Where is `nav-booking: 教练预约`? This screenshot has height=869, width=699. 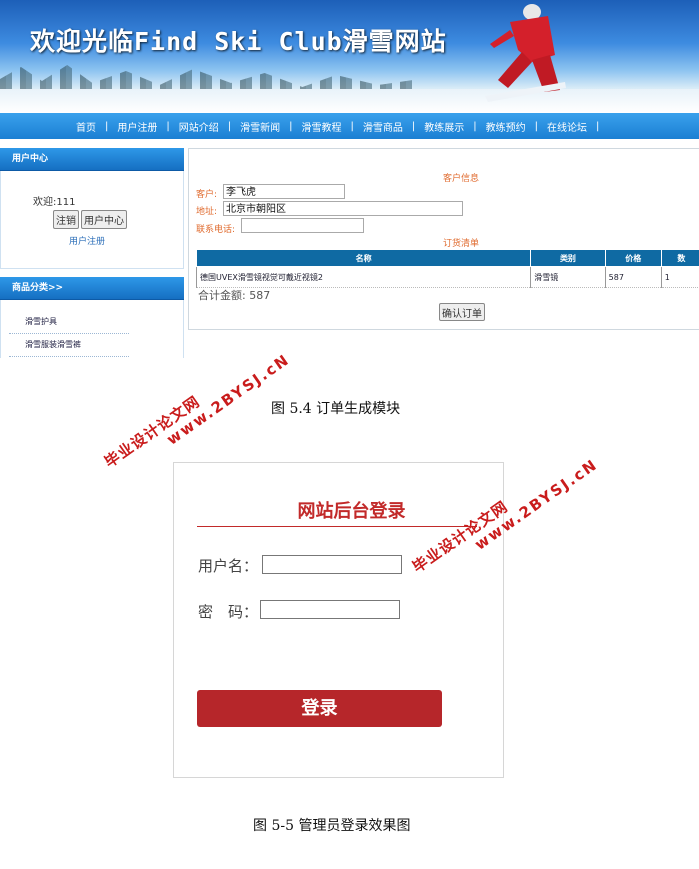
nav-booking: 教练预约 is located at coordinates (506, 126).